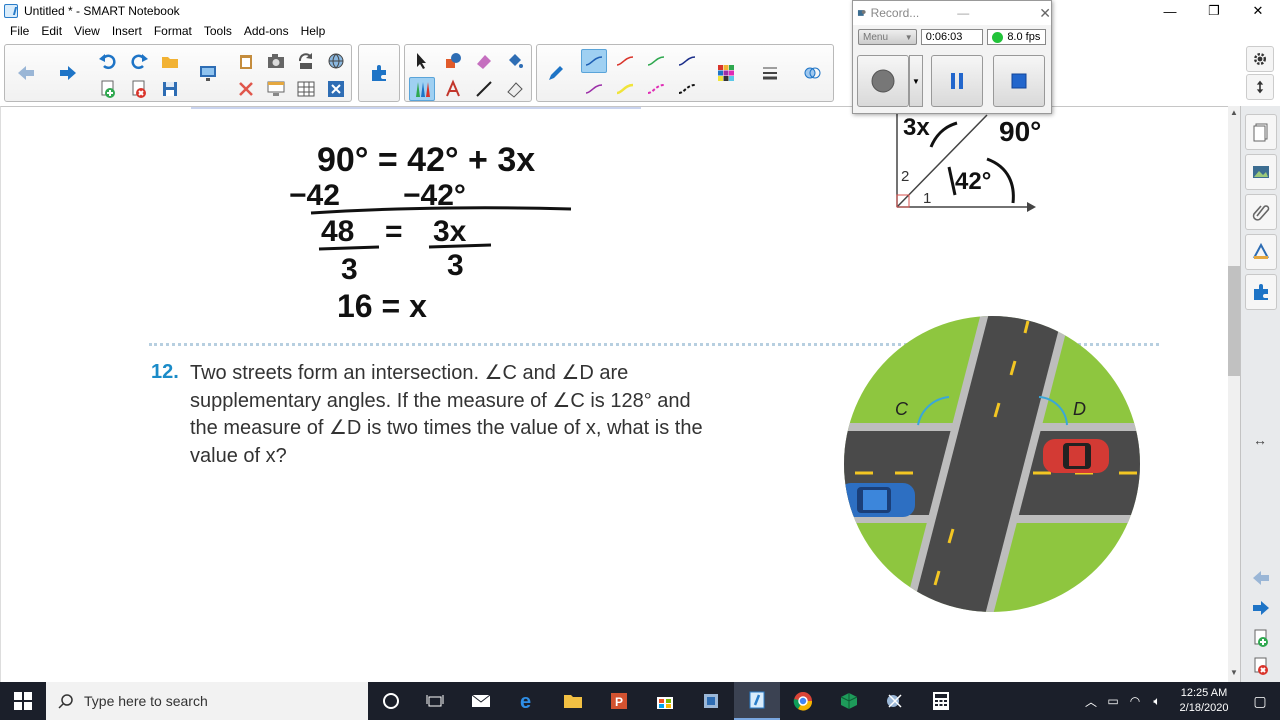  Describe the element at coordinates (422, 61) in the screenshot. I see `select-tool-button` at that location.